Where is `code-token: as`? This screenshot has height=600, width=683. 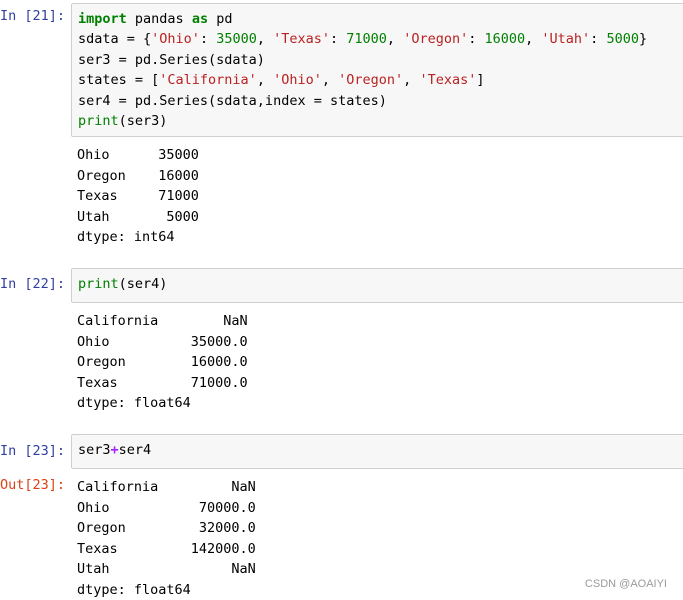 code-token: as is located at coordinates (200, 19).